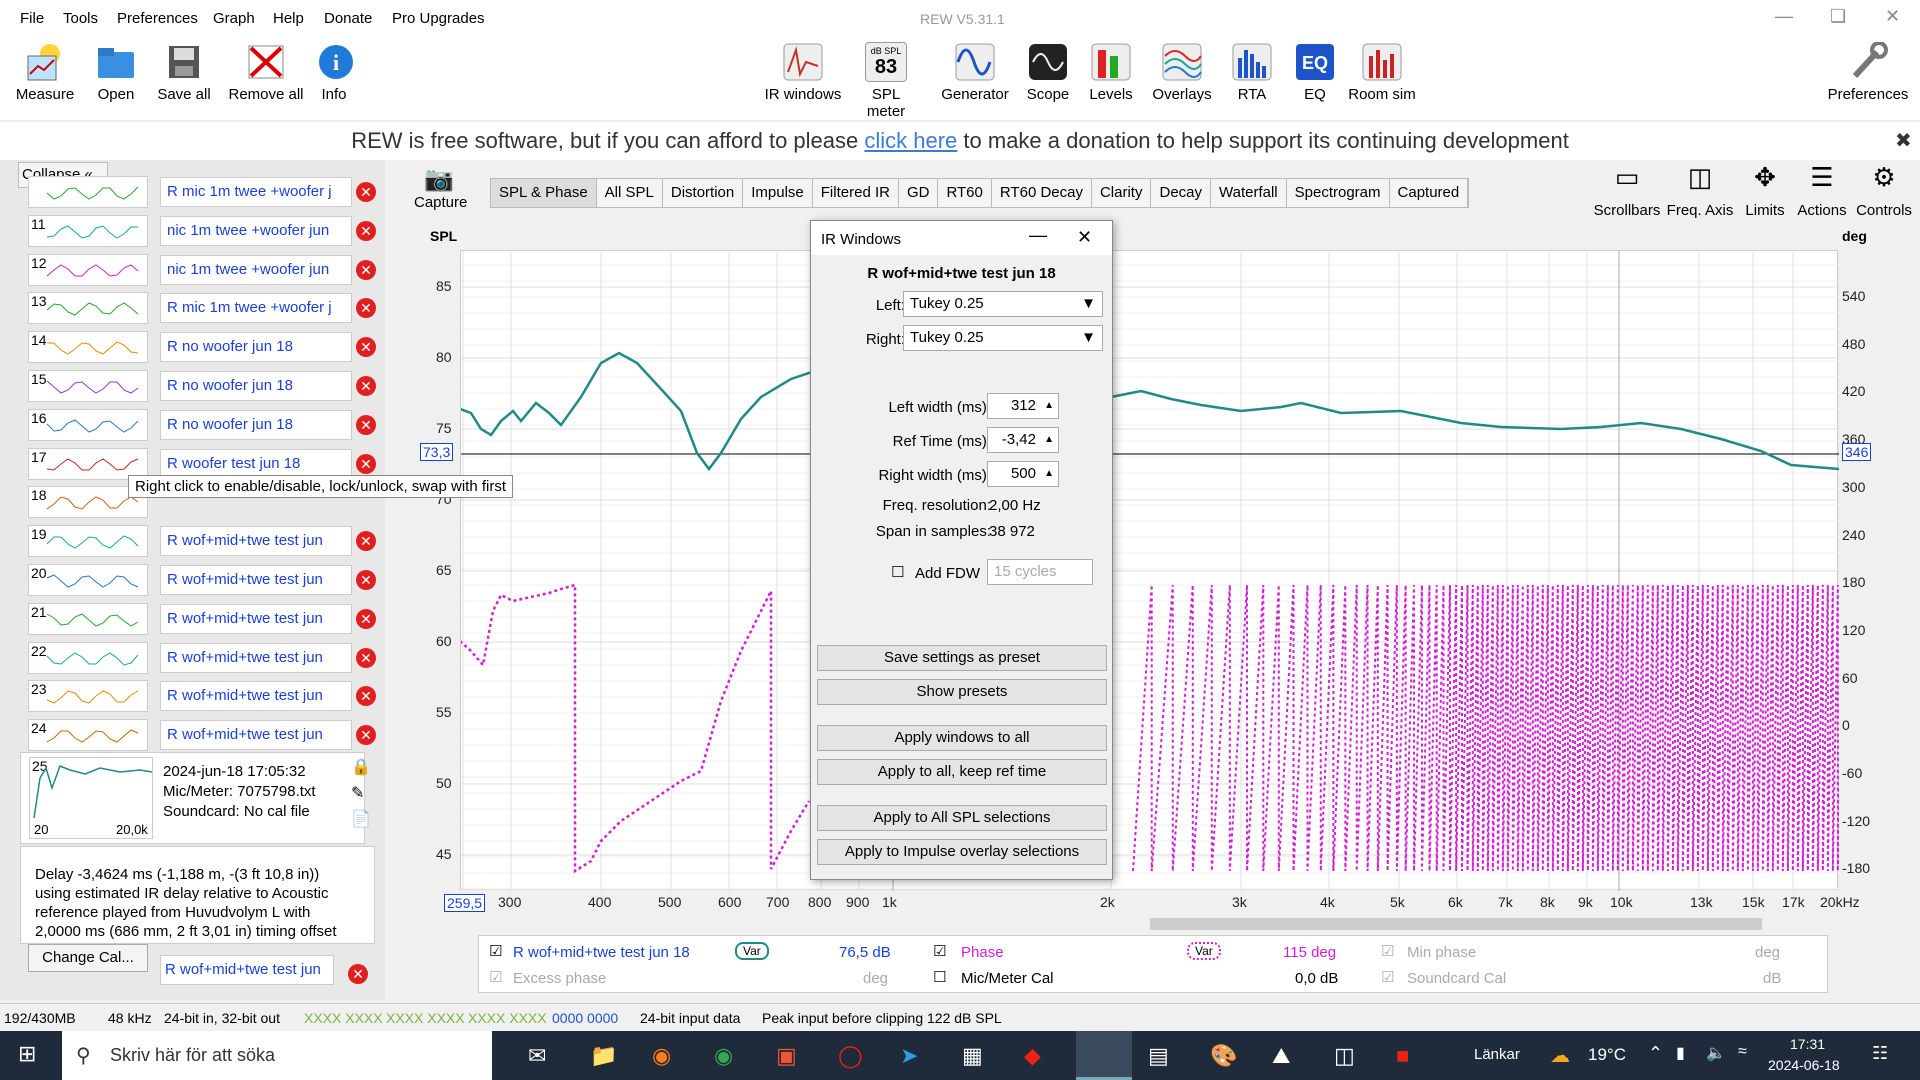 Image resolution: width=1920 pixels, height=1080 pixels. What do you see at coordinates (803, 72) in the screenshot?
I see `ir-windows-button: IR windows` at bounding box center [803, 72].